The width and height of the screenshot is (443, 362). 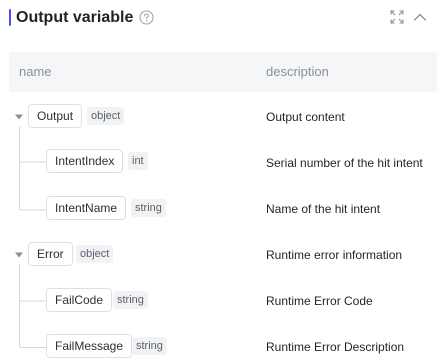 What do you see at coordinates (221, 18) in the screenshot?
I see `panel-header: Output variable` at bounding box center [221, 18].